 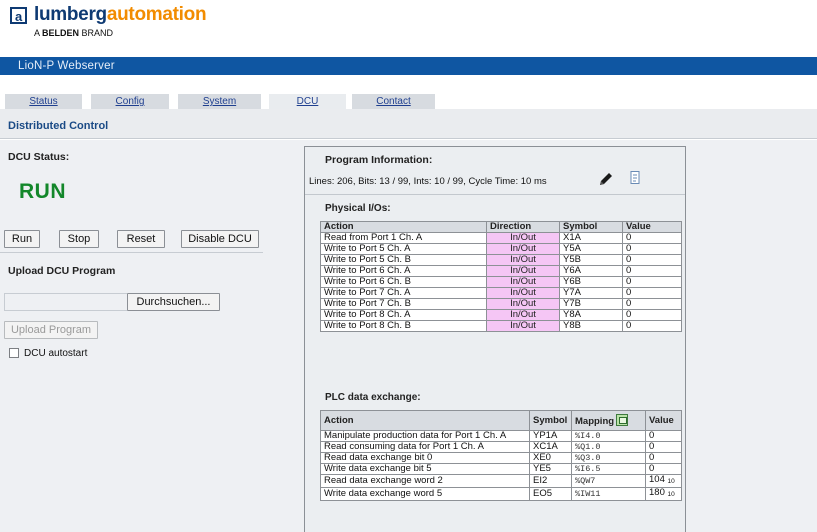 I want to click on number-base: 10, so click(x=671, y=481).